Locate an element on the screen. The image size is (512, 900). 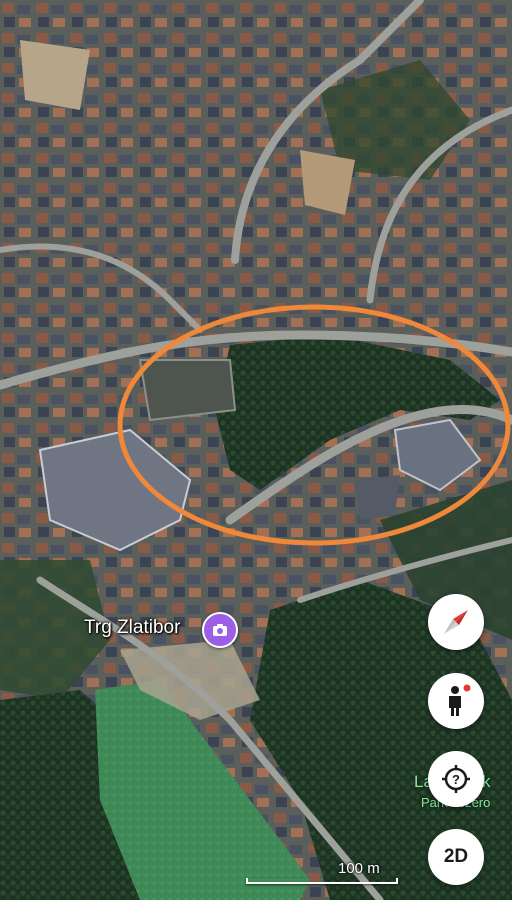
camera-icon is located at coordinates (220, 630).